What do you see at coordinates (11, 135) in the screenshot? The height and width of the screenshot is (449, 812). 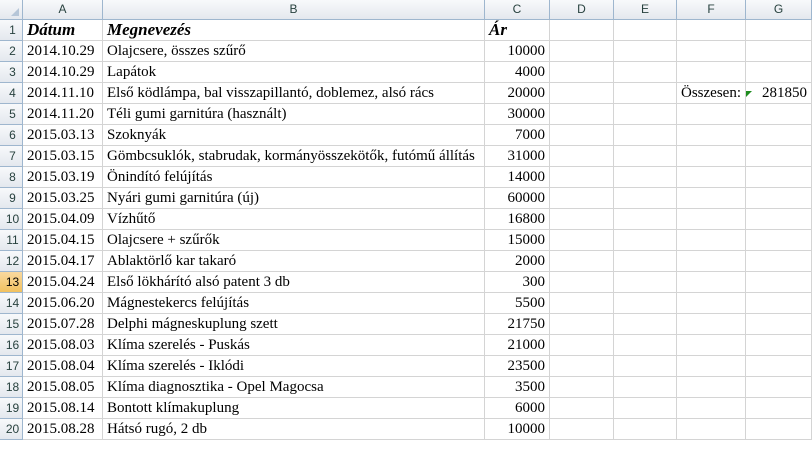 I see `row-header-6: 6` at bounding box center [11, 135].